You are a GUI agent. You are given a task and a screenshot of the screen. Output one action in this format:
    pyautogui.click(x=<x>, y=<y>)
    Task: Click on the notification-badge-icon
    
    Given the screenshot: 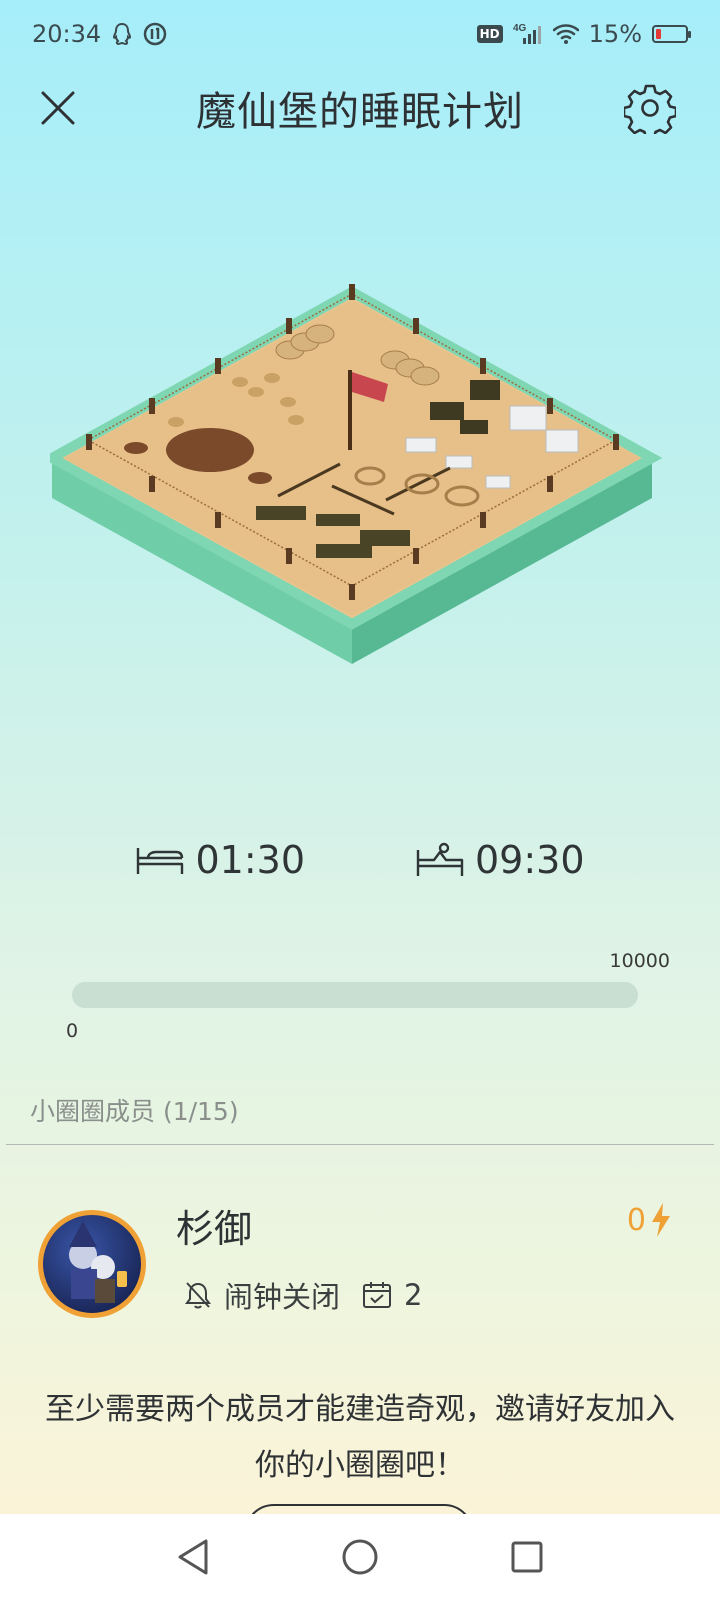 What is the action you would take?
    pyautogui.click(x=155, y=34)
    